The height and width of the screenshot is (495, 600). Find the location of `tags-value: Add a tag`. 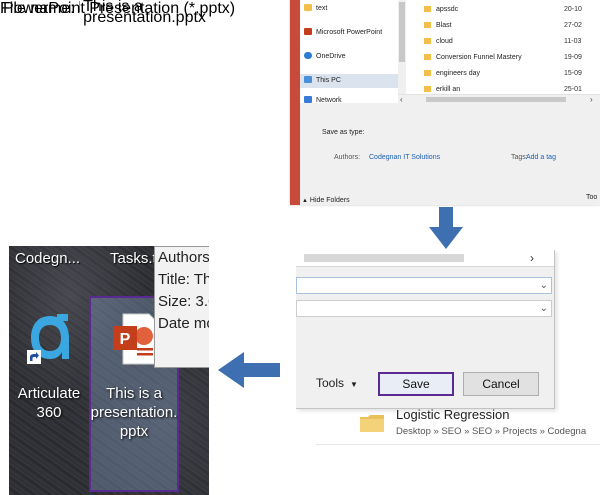

tags-value: Add a tag is located at coordinates (541, 157).